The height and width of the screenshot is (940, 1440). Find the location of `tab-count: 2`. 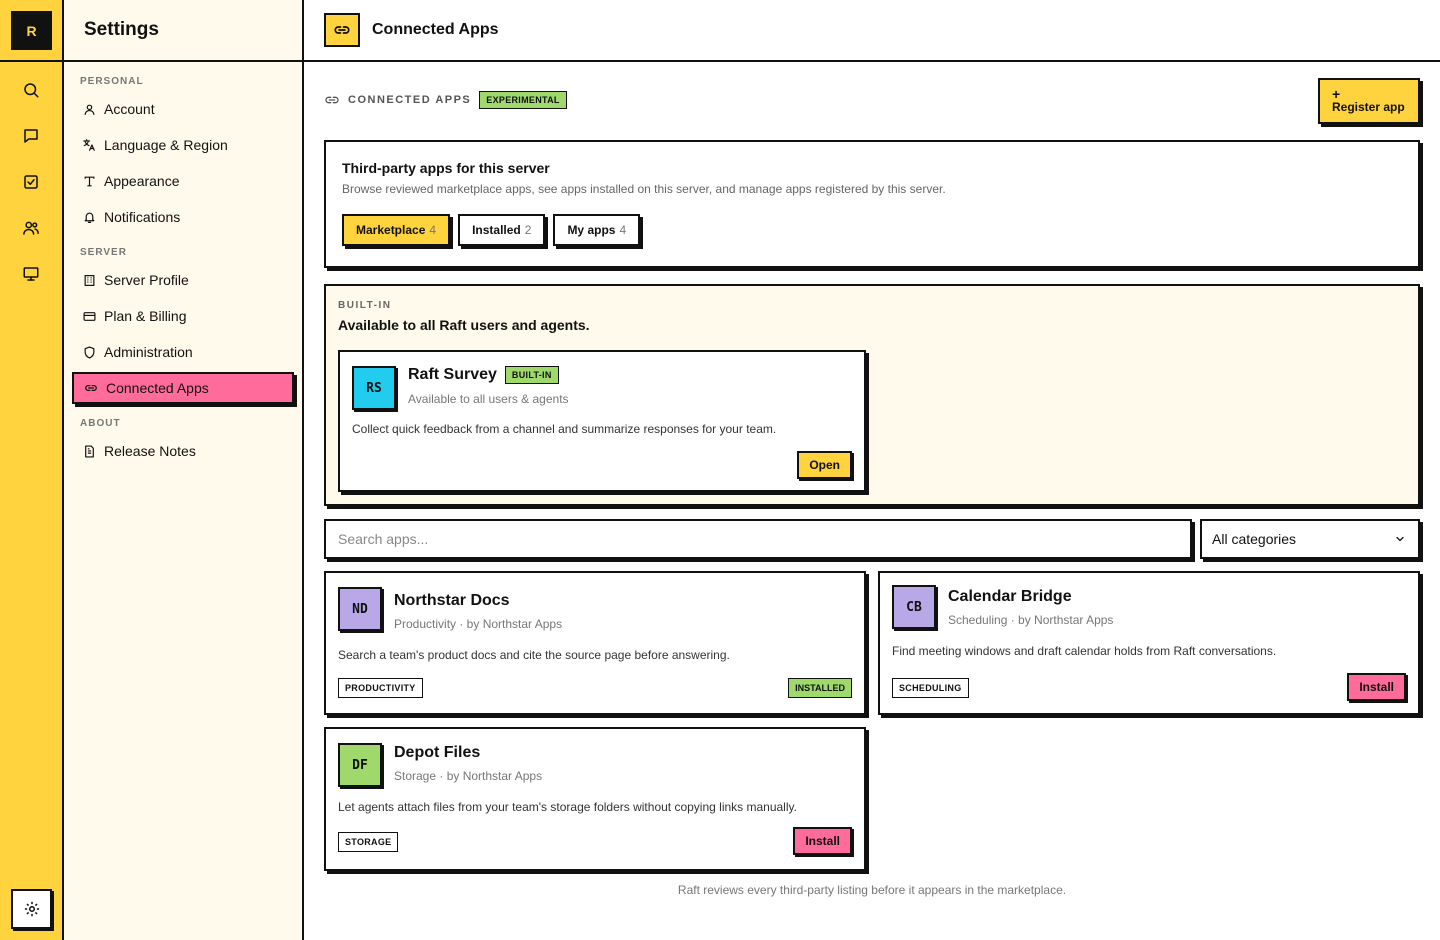

tab-count: 2 is located at coordinates (528, 230).